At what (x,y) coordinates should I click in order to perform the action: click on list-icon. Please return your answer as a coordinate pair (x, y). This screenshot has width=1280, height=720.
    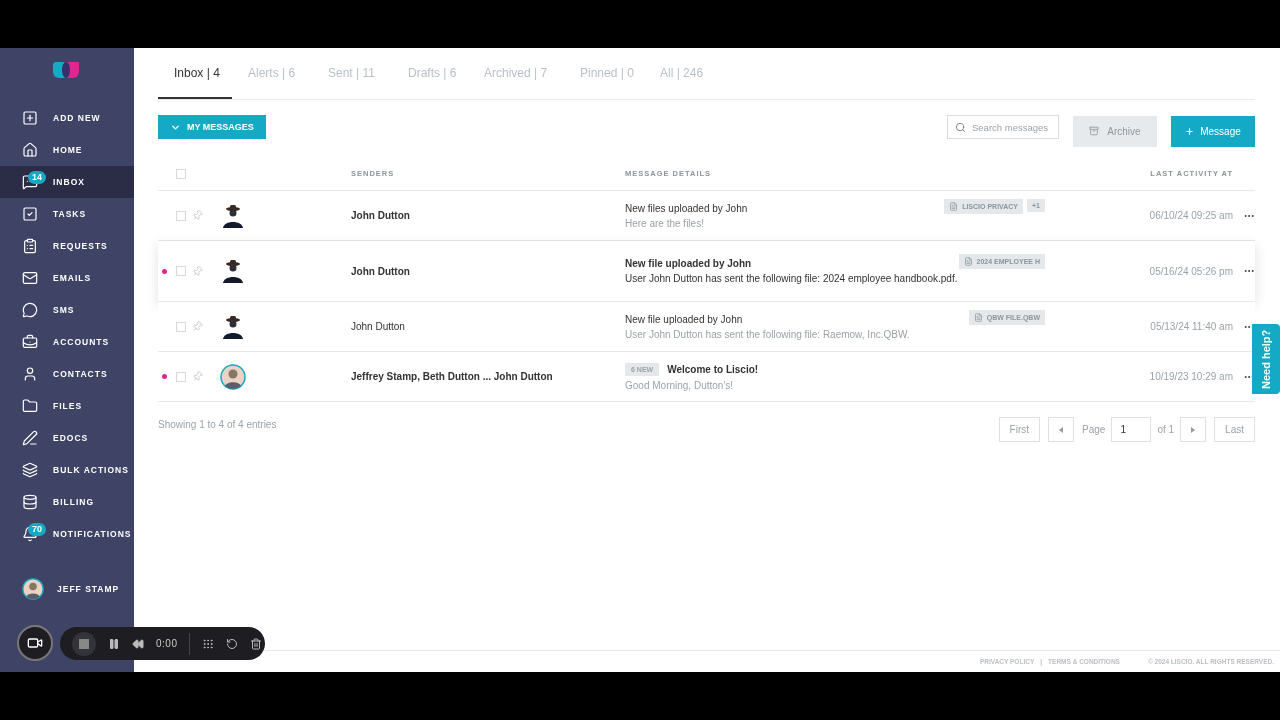
    Looking at the image, I should click on (30, 246).